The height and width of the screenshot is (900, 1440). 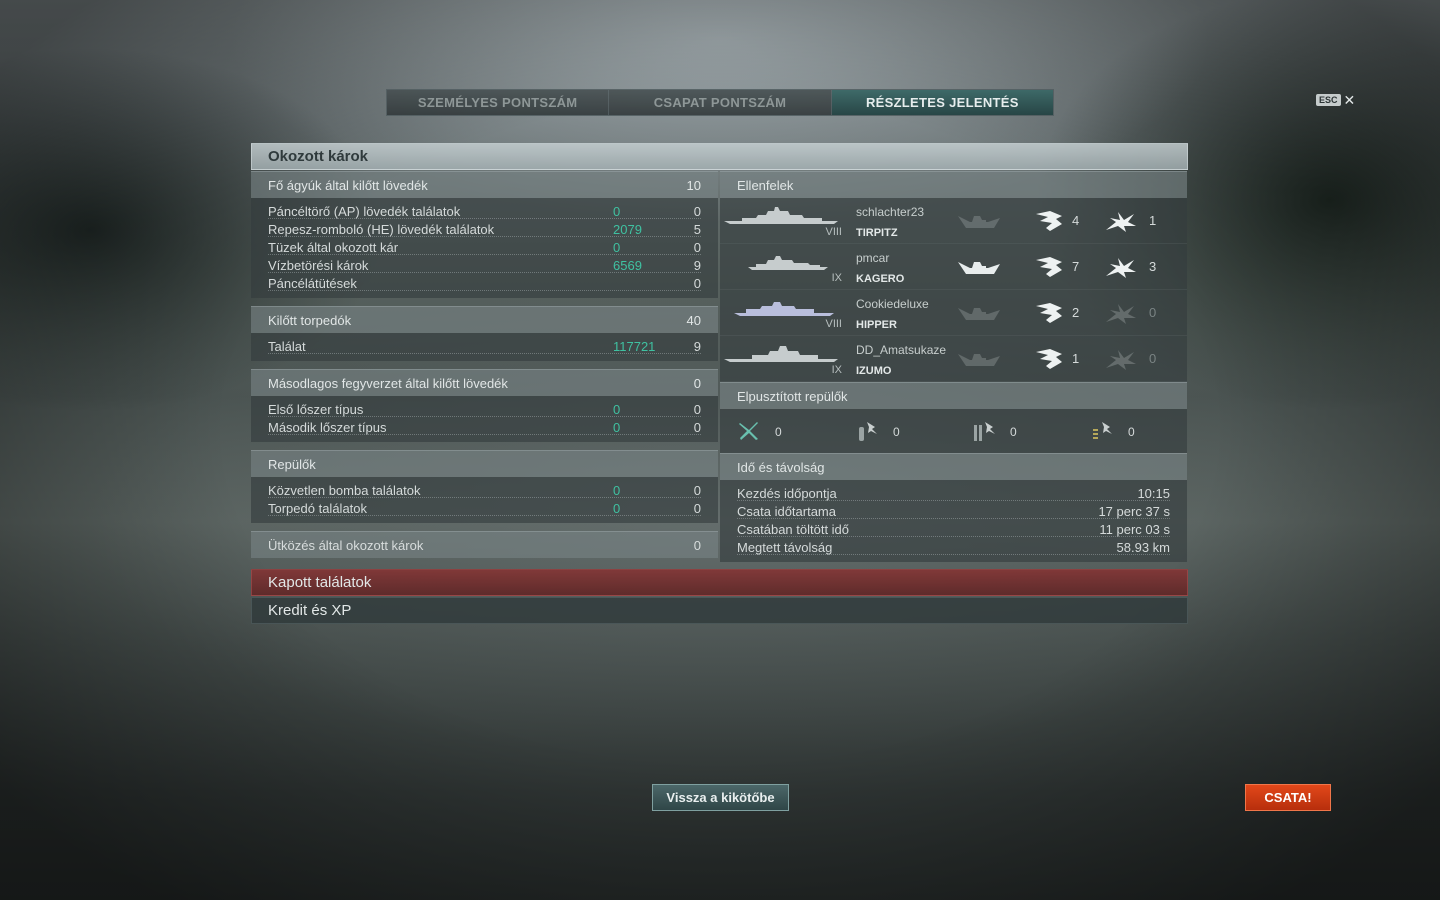 I want to click on fighter-plane-icon, so click(x=748, y=431).